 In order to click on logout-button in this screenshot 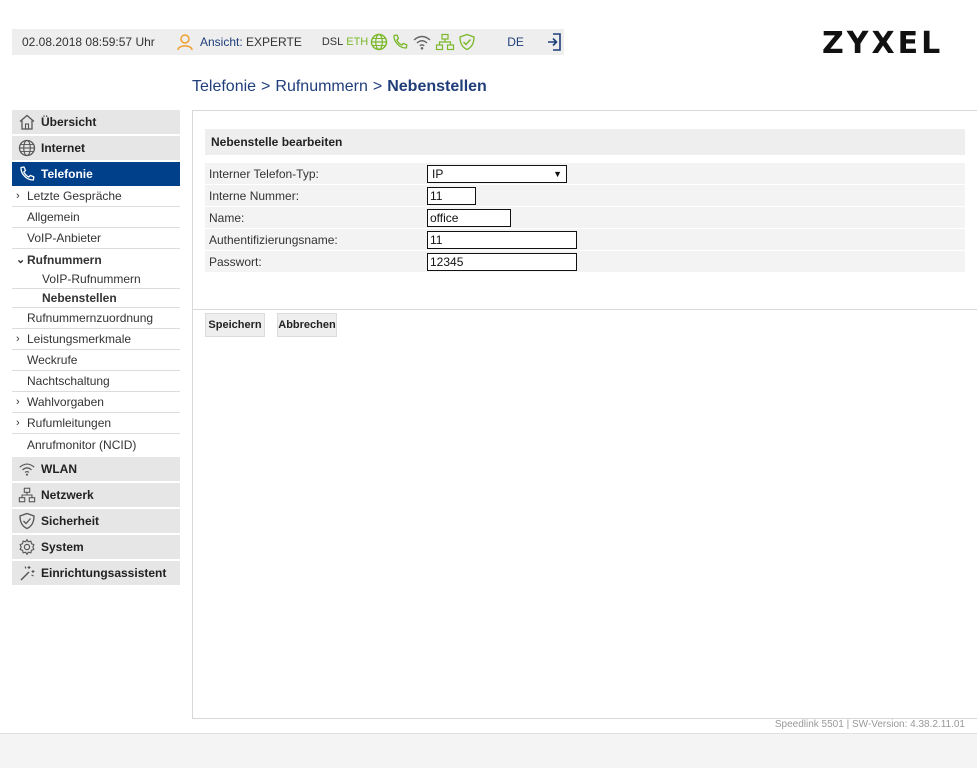, I will do `click(554, 42)`.